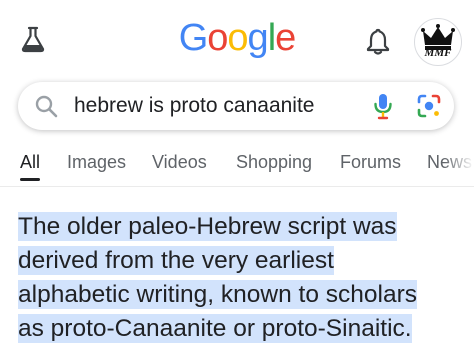 Image resolution: width=474 pixels, height=347 pixels. I want to click on lens-icon, so click(429, 106).